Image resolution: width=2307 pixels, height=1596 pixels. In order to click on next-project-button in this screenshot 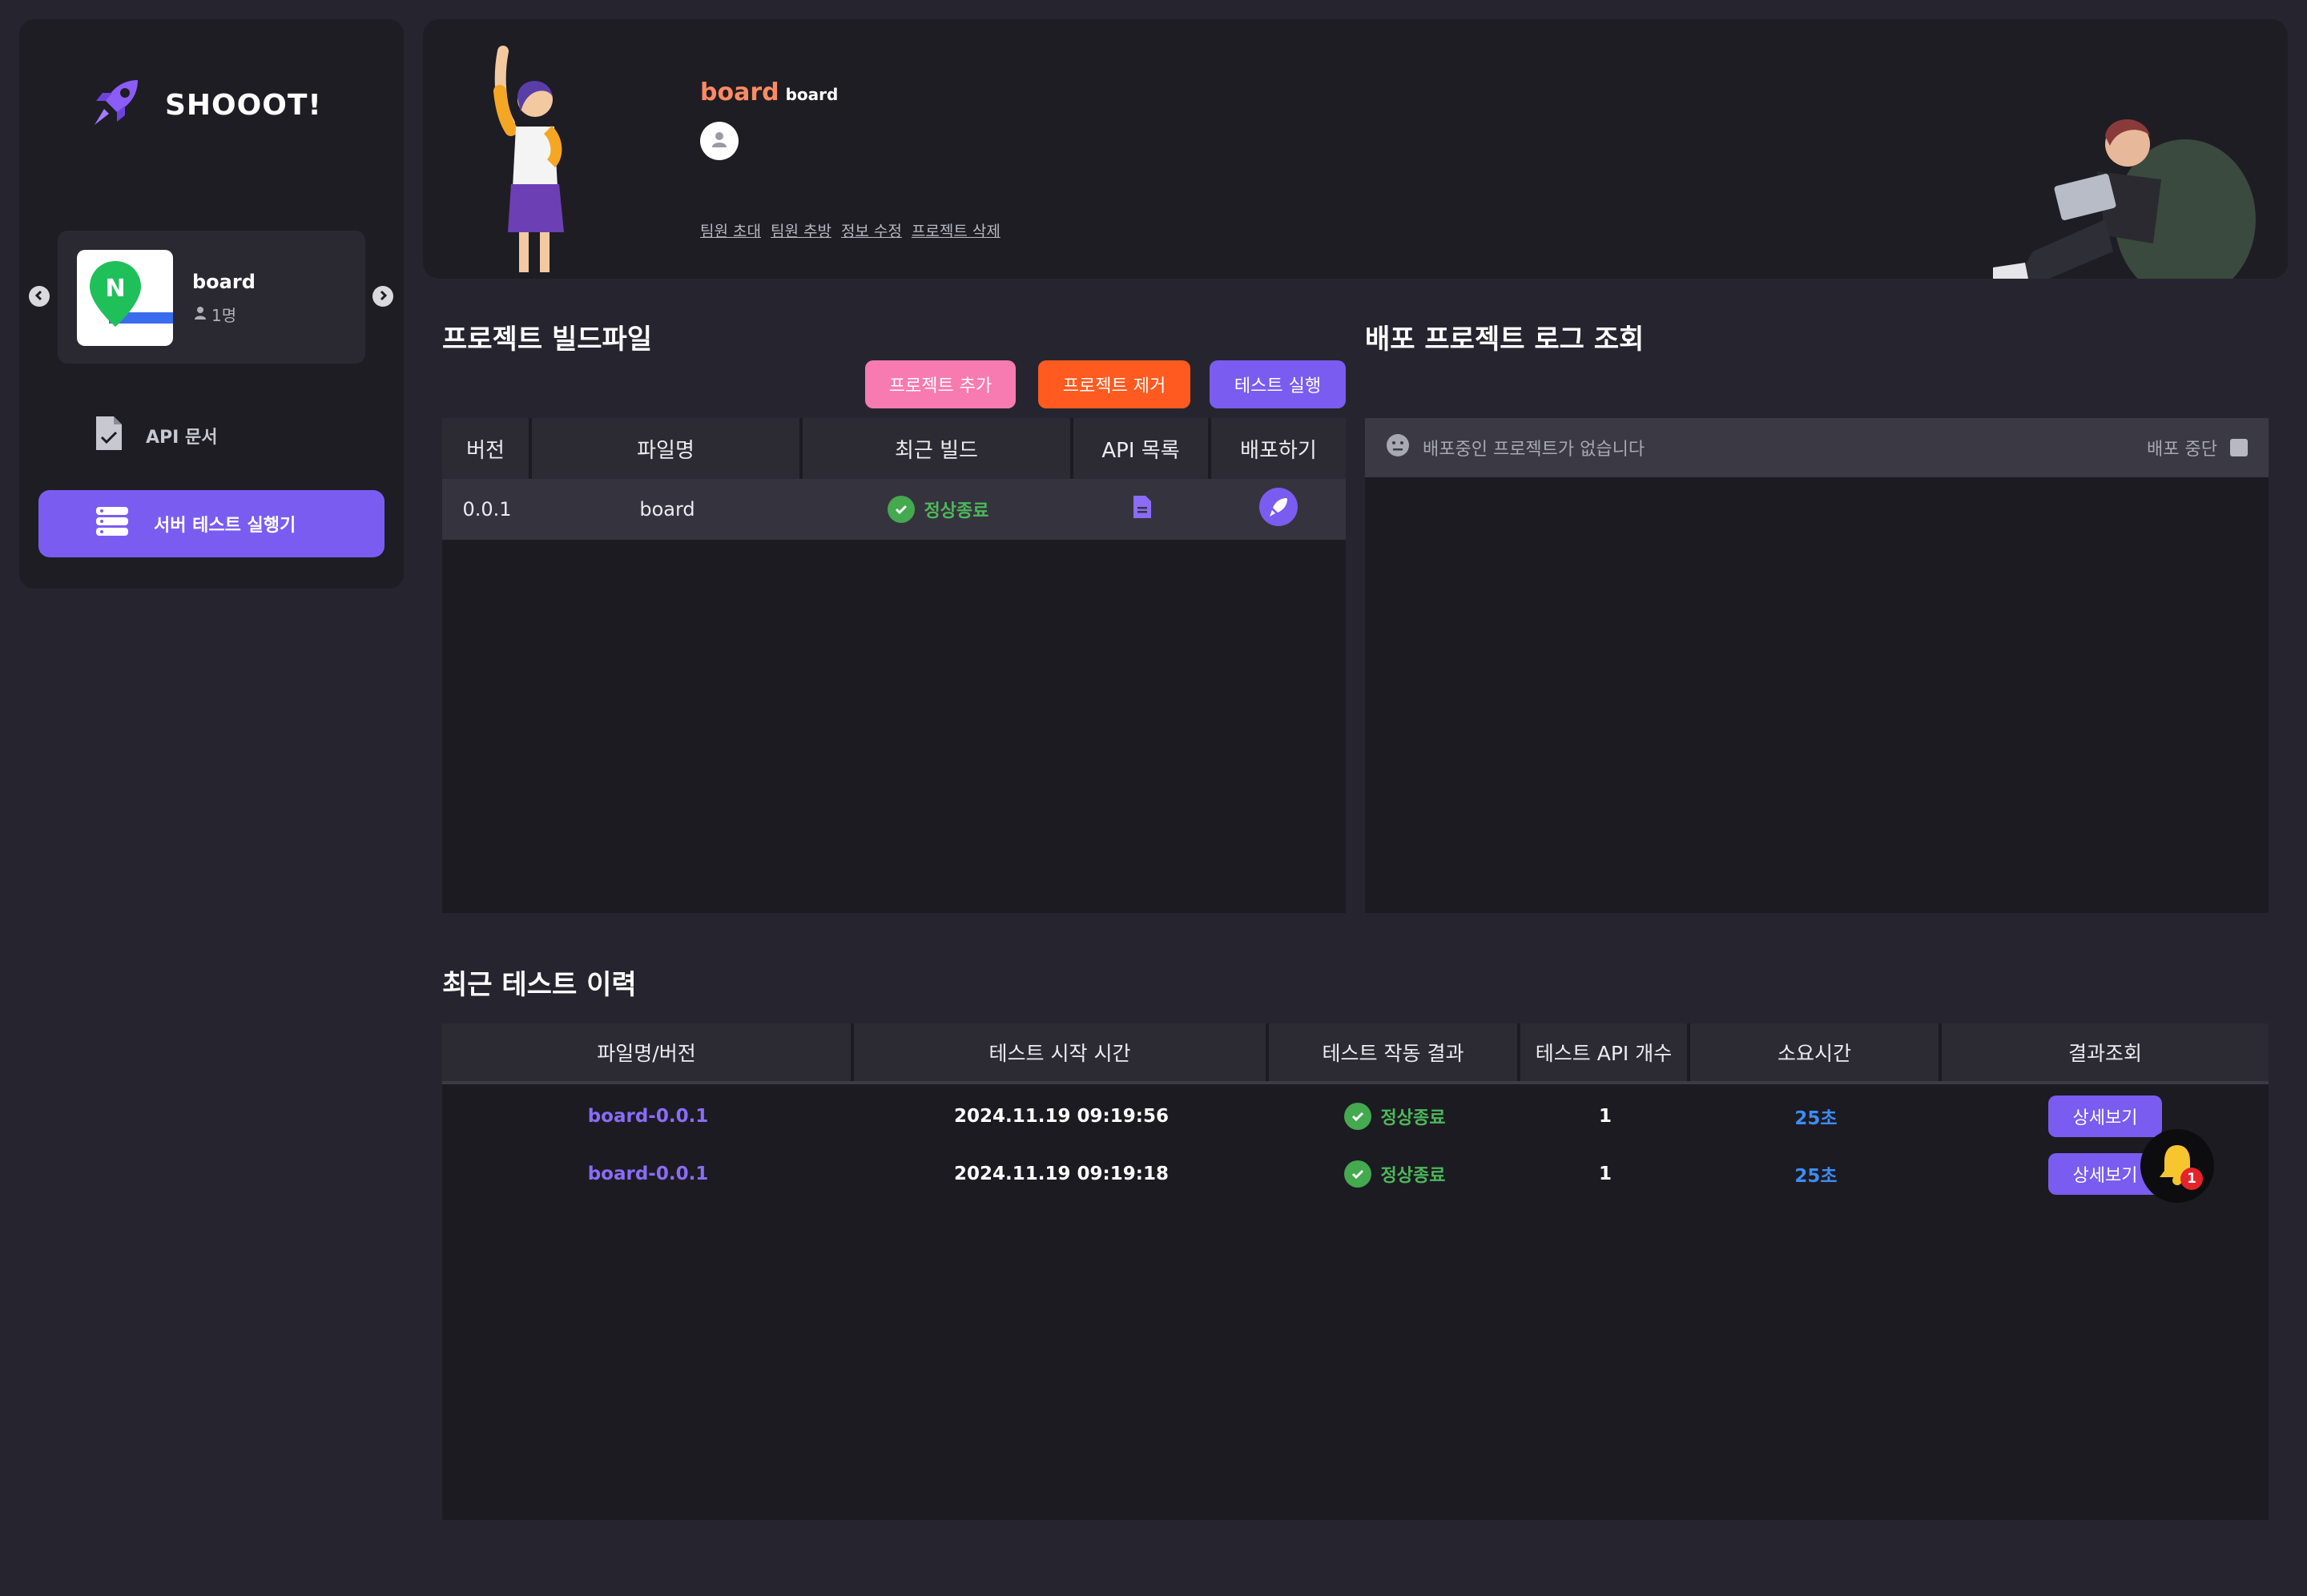, I will do `click(383, 296)`.